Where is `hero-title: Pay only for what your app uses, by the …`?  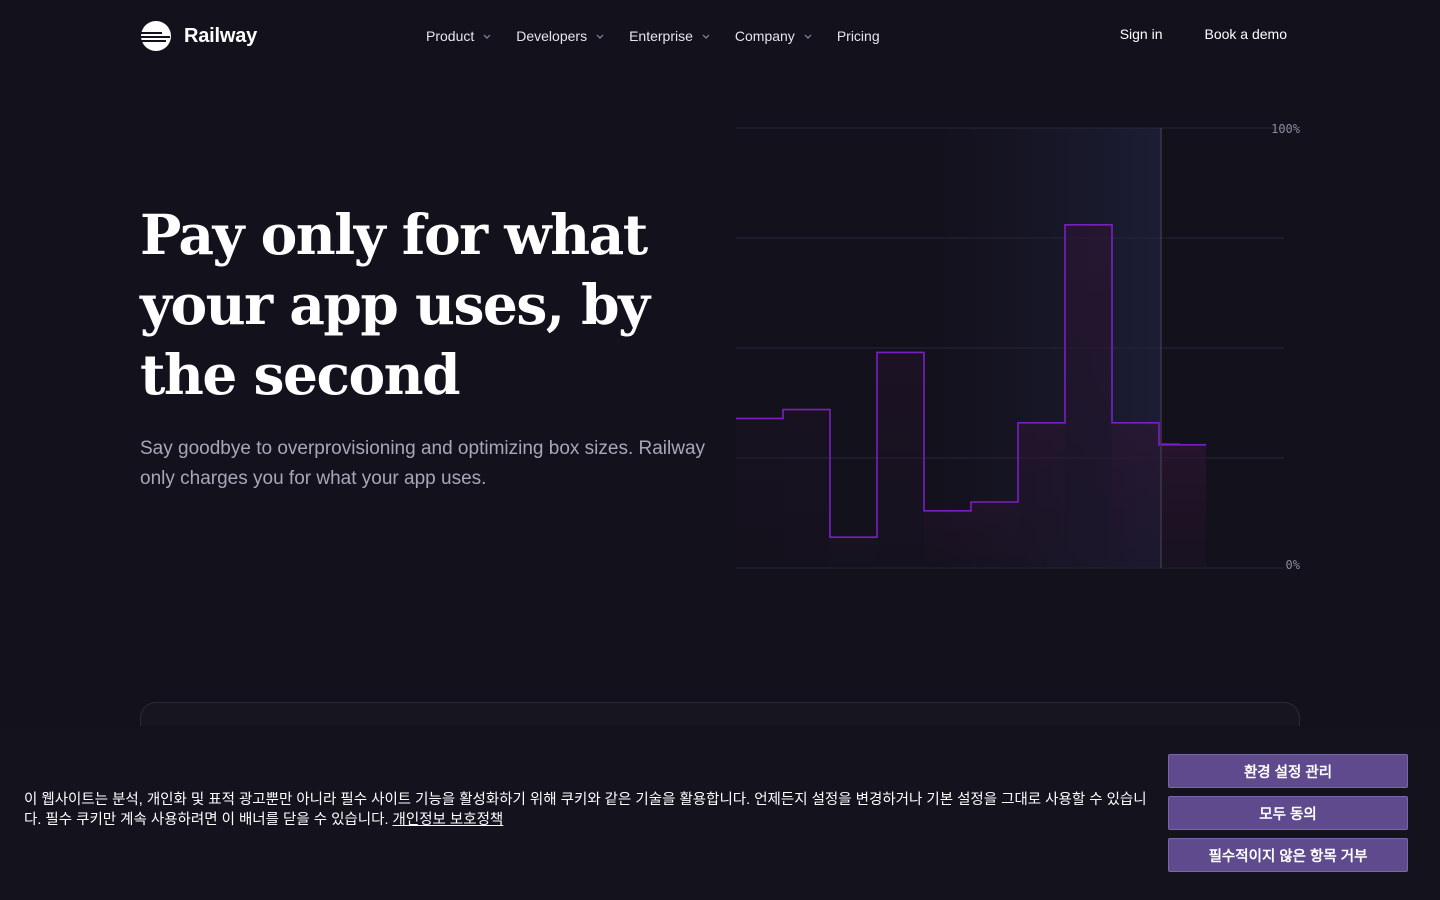
hero-title: Pay only for what your app uses, by the … is located at coordinates (395, 304).